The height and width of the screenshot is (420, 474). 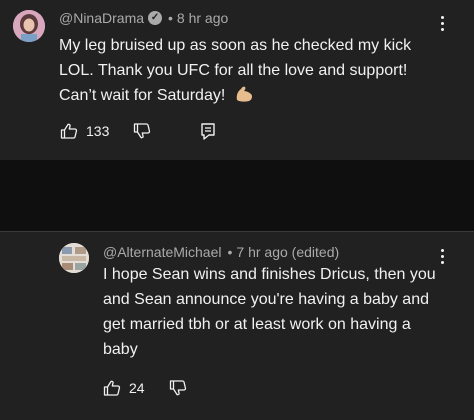 What do you see at coordinates (202, 18) in the screenshot?
I see `comment-time: 8 hr ago` at bounding box center [202, 18].